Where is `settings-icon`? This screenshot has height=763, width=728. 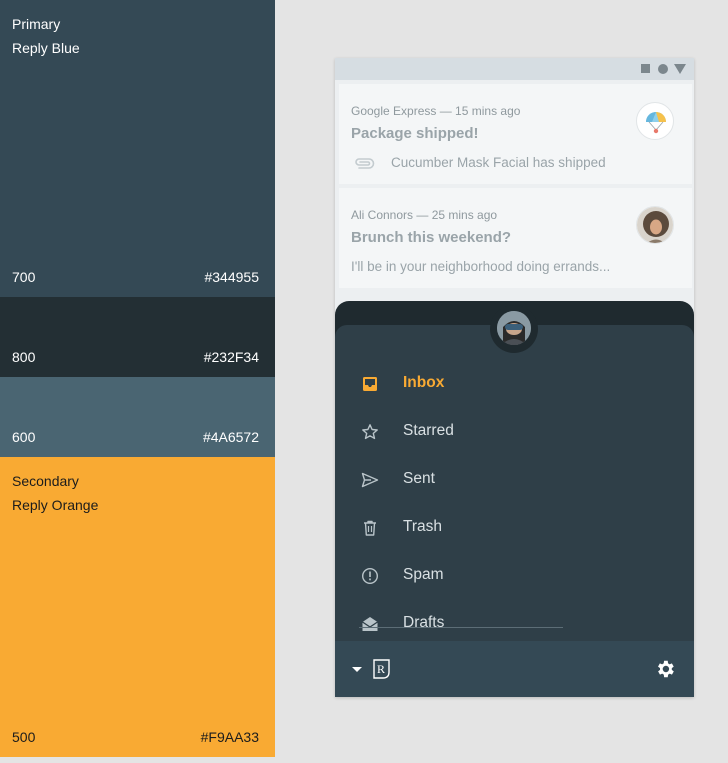
settings-icon is located at coordinates (665, 669).